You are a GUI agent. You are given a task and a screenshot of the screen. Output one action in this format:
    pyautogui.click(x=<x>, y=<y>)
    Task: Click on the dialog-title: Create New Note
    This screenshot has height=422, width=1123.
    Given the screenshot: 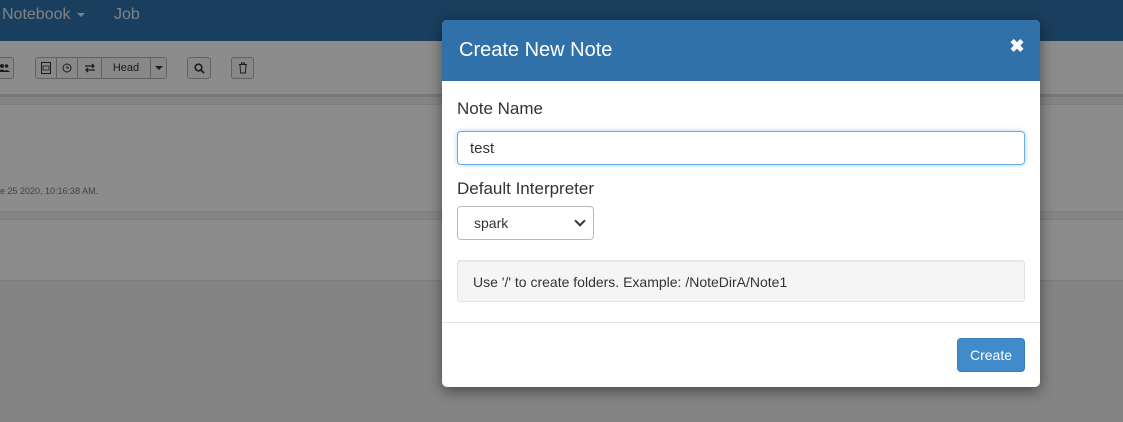 What is the action you would take?
    pyautogui.click(x=536, y=50)
    